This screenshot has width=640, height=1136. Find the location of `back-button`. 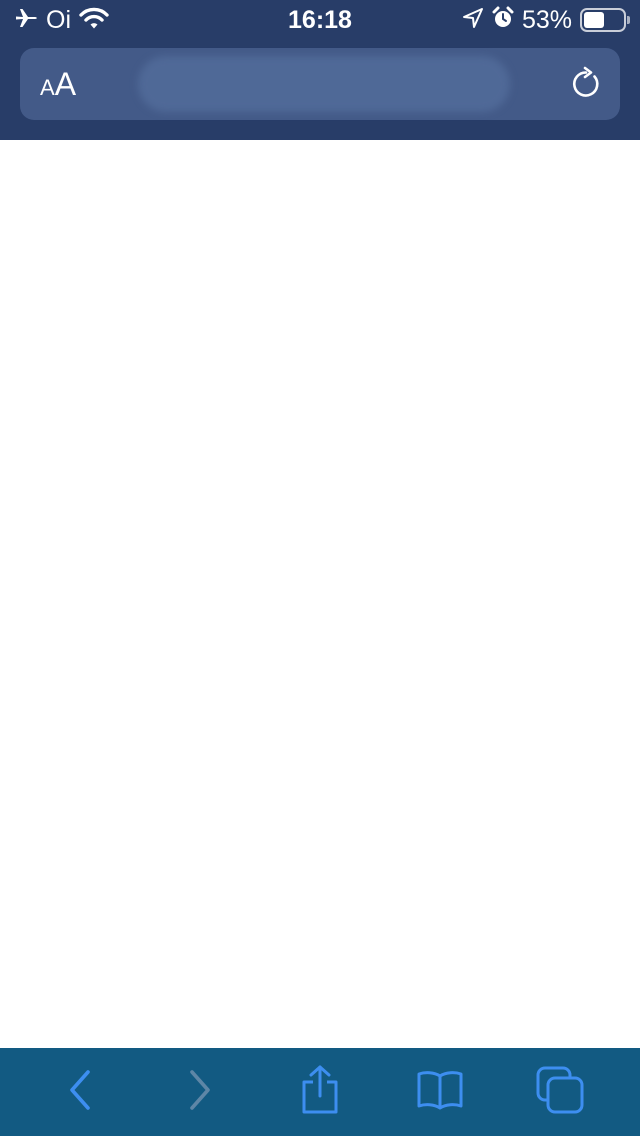

back-button is located at coordinates (80, 1092).